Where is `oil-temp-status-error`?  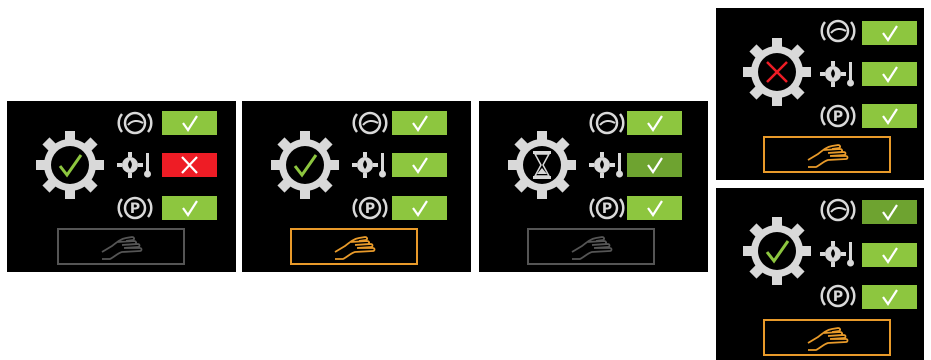 oil-temp-status-error is located at coordinates (189, 165).